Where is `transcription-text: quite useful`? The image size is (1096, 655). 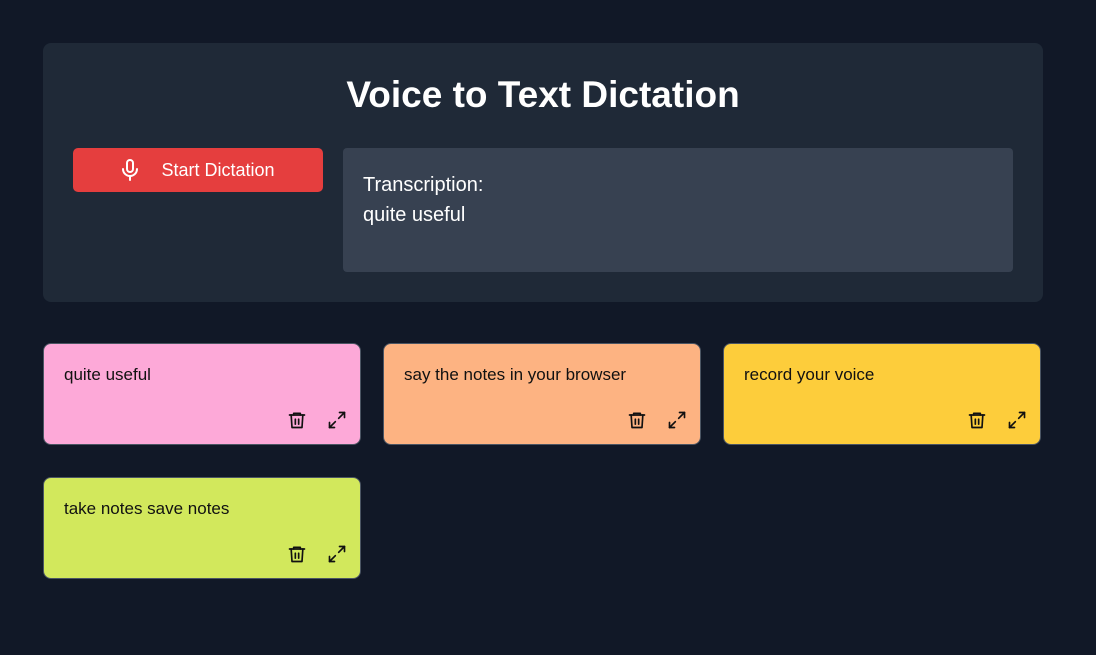
transcription-text: quite useful is located at coordinates (414, 215).